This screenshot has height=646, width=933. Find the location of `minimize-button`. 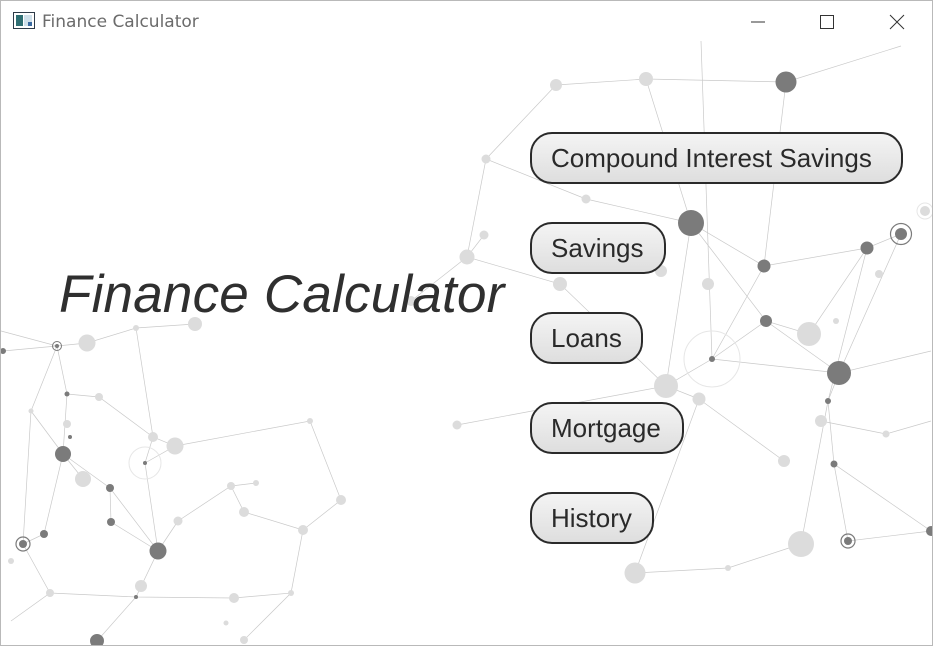

minimize-button is located at coordinates (758, 22).